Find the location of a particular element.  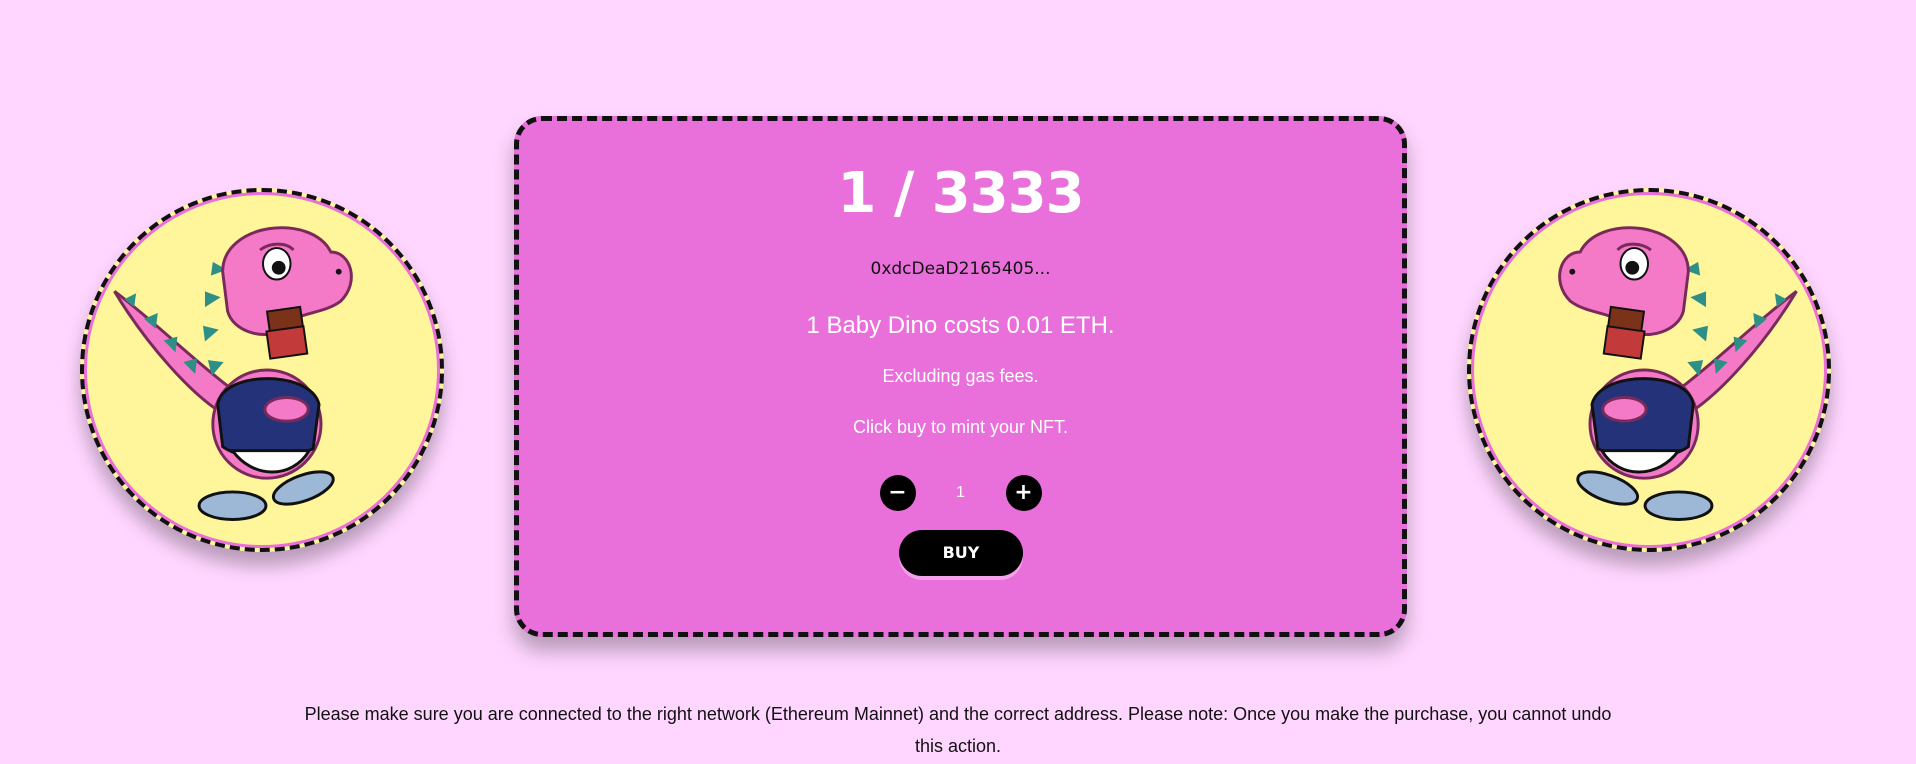

quantity-value: 1 is located at coordinates (960, 492).